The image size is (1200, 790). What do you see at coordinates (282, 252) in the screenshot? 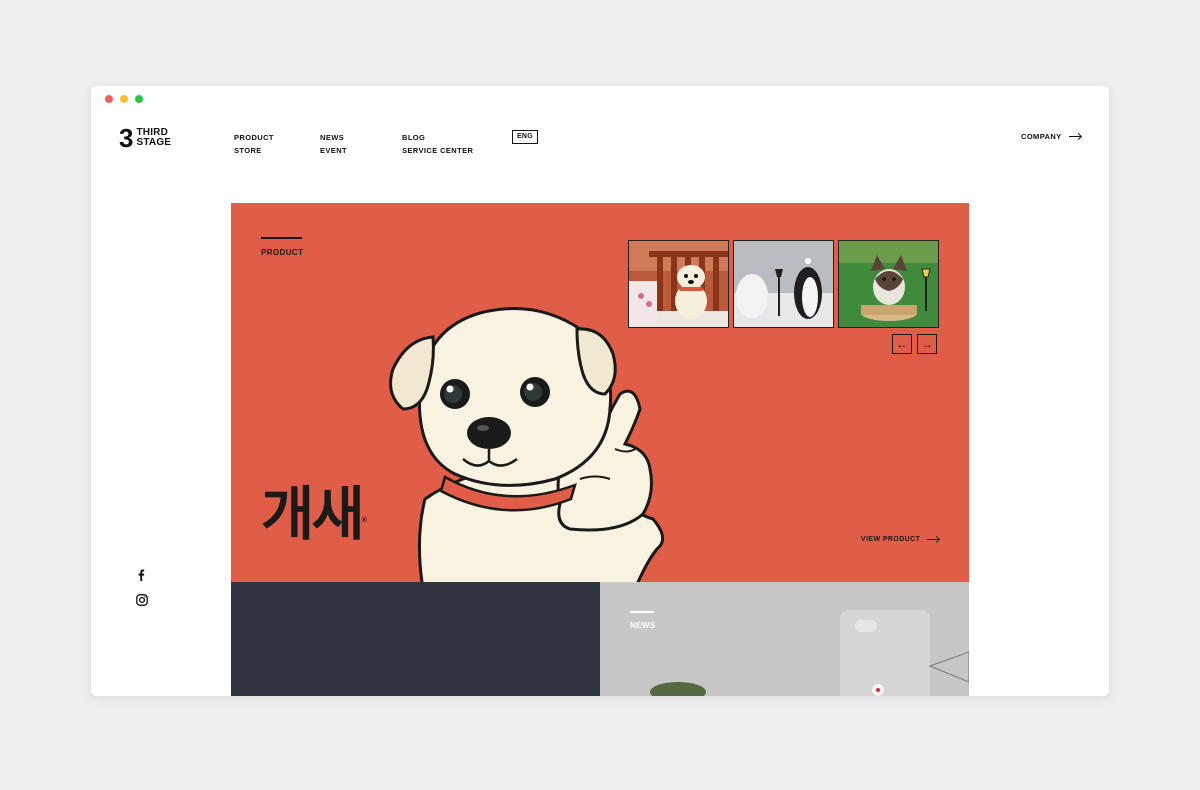
I see `section-label-product: PRODUCT` at bounding box center [282, 252].